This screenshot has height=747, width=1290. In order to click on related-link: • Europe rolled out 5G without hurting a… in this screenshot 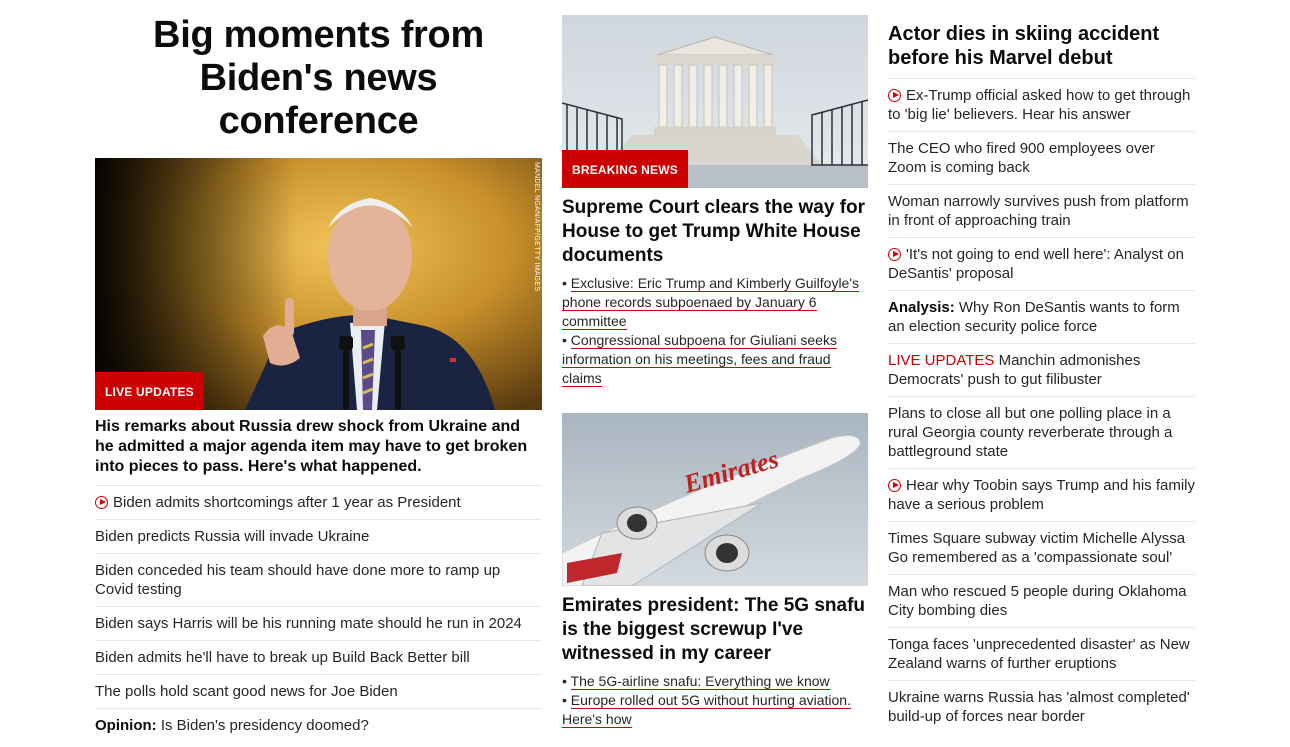, I will do `click(715, 710)`.